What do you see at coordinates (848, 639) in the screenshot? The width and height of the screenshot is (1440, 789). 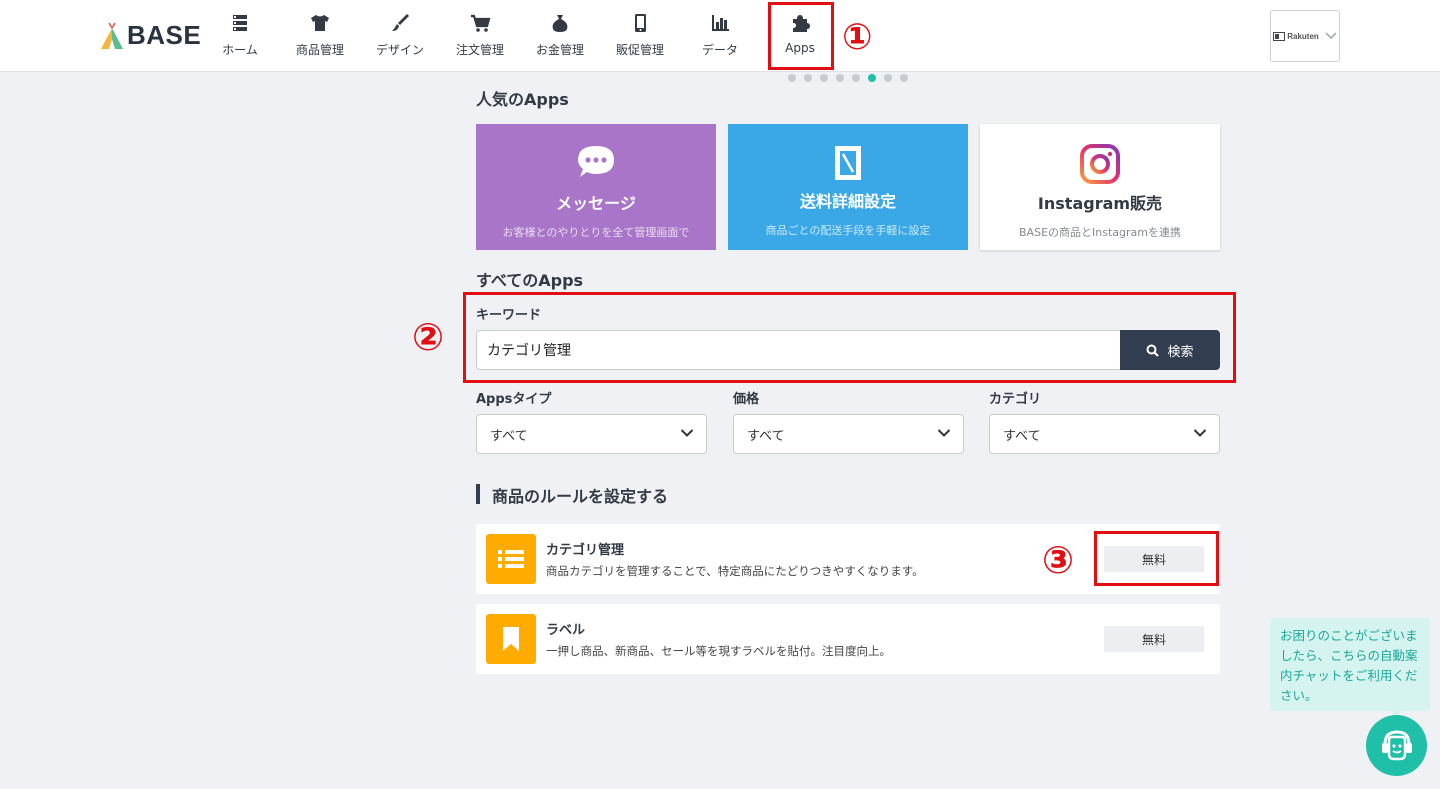 I see `app-row-label: ラベル 一押し商品、新商品、セール等を現すラベルを貼付。注目度向上。 無料` at bounding box center [848, 639].